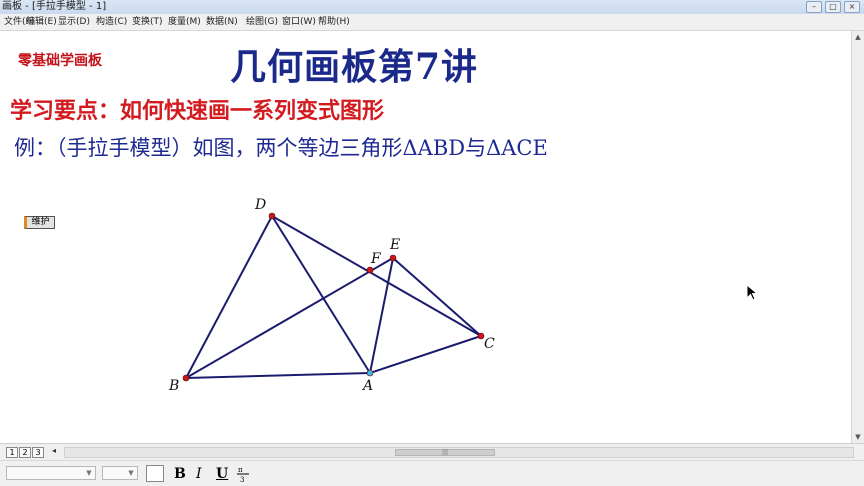 This screenshot has height=486, width=864. I want to click on point-label-d: D, so click(260, 205).